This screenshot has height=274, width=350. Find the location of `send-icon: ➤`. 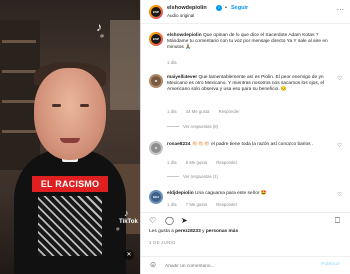

send-icon: ➤ is located at coordinates (184, 221).